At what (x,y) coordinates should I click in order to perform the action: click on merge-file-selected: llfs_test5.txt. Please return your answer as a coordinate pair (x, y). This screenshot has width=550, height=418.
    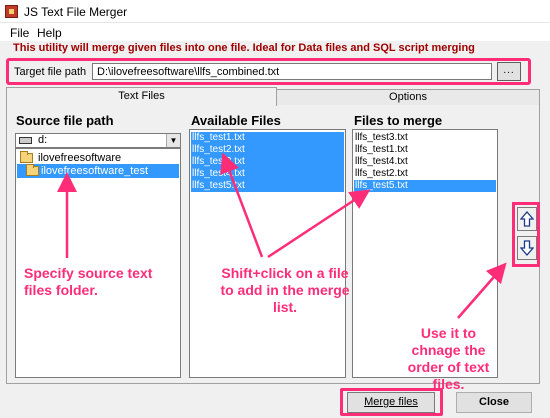
    Looking at the image, I should click on (425, 186).